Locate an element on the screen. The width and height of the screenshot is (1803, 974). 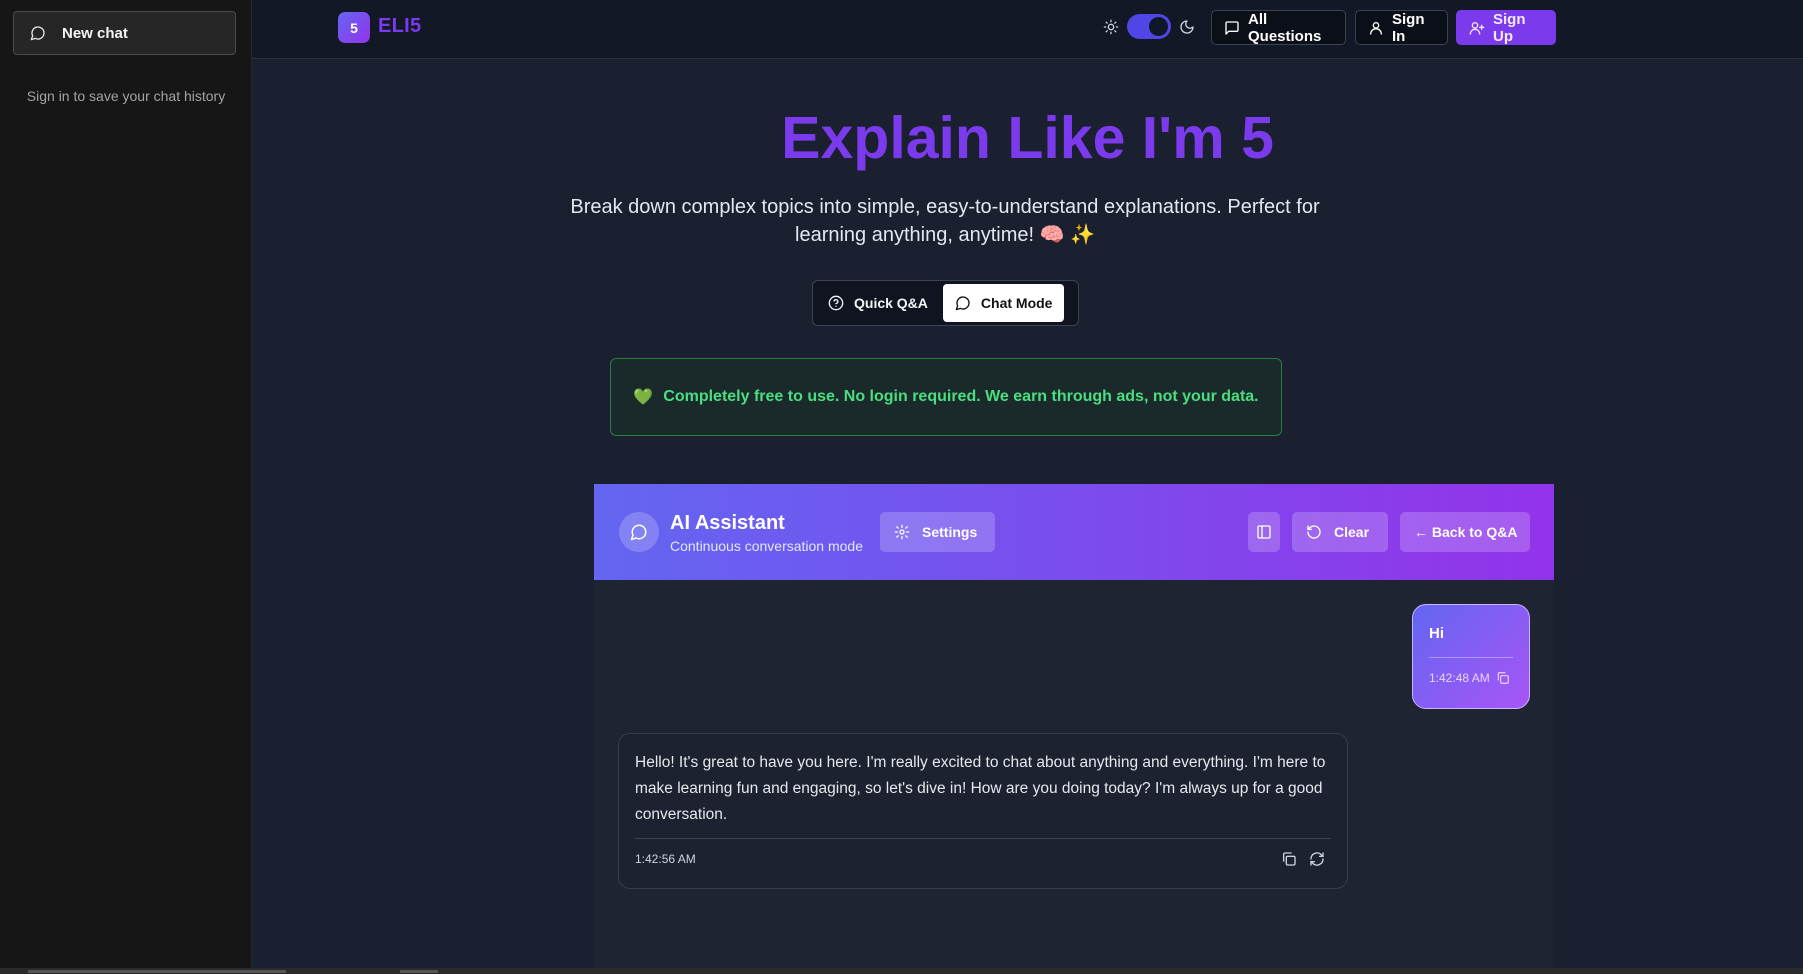
page-title: Explain Like I'm 5 is located at coordinates (1027, 138).